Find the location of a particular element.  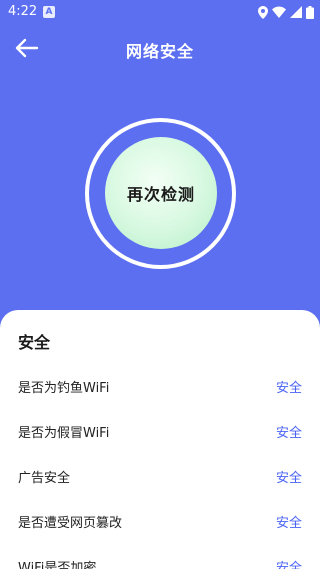

wifi-icon is located at coordinates (279, 12).